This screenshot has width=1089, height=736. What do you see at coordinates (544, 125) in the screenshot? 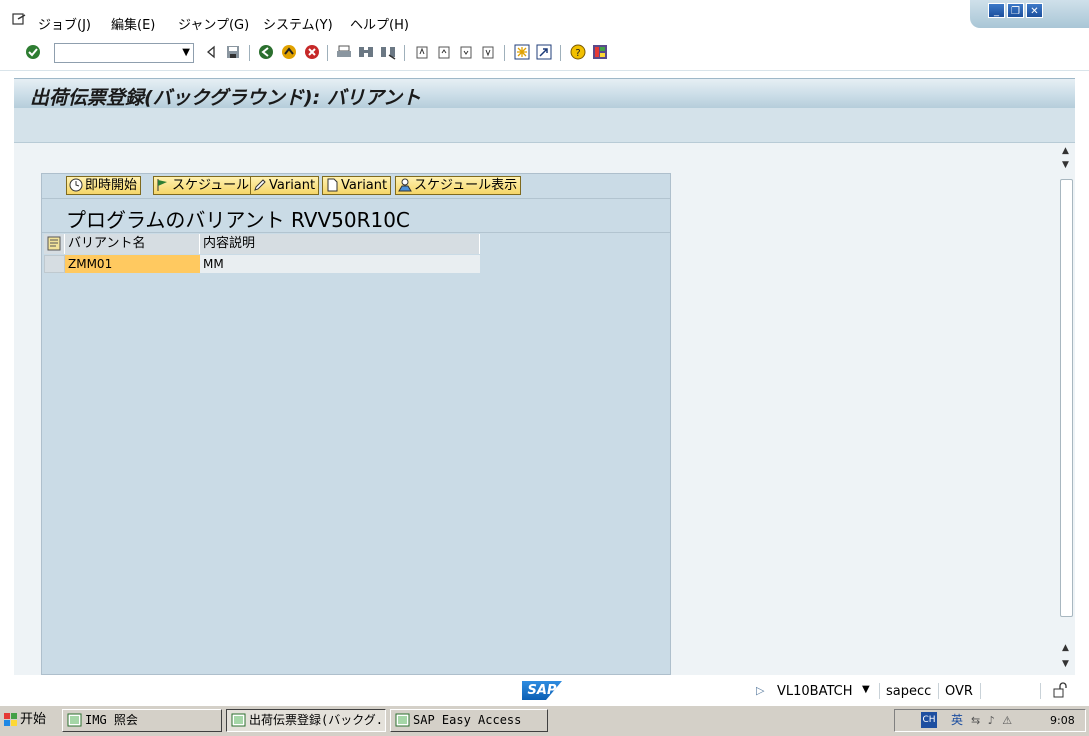
I see `application-toolbar` at bounding box center [544, 125].